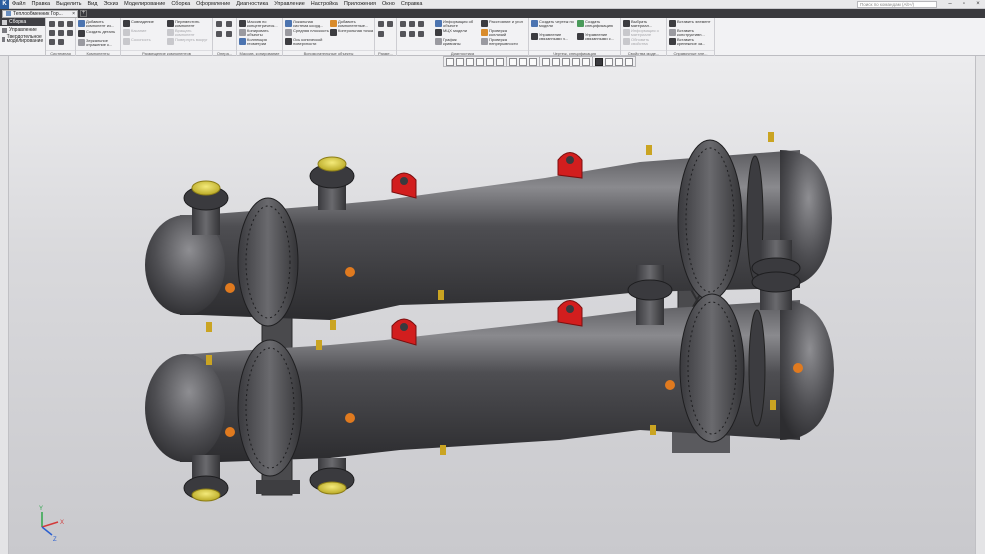 Image resolution: width=985 pixels, height=554 pixels. What do you see at coordinates (40, 13) in the screenshot?
I see `document-tab: Теплообменник Гор... ×` at bounding box center [40, 13].